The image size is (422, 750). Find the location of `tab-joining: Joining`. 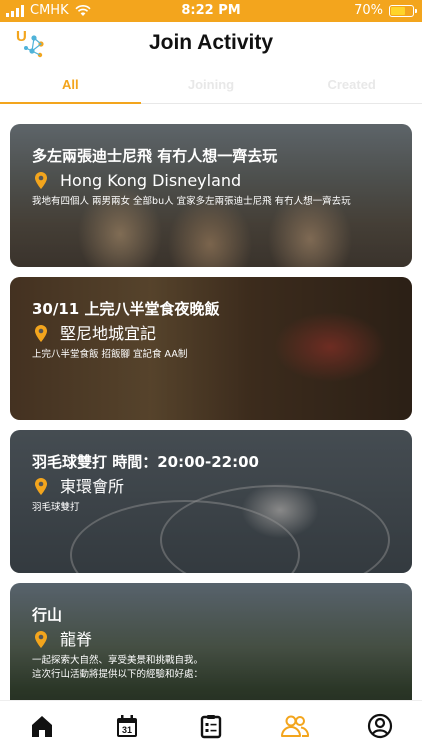

tab-joining: Joining is located at coordinates (211, 86).